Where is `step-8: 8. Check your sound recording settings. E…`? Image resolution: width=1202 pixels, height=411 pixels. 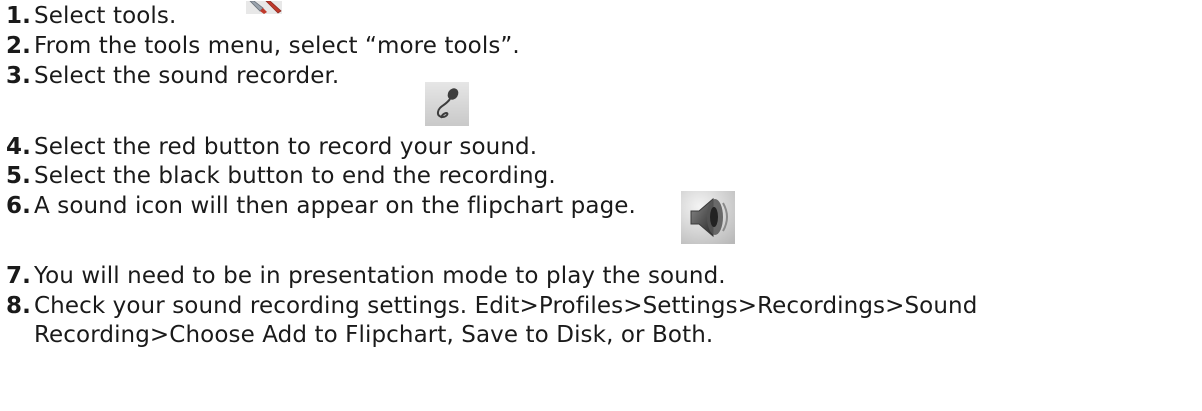 step-8: 8. Check your sound recording settings. E… is located at coordinates (491, 321).